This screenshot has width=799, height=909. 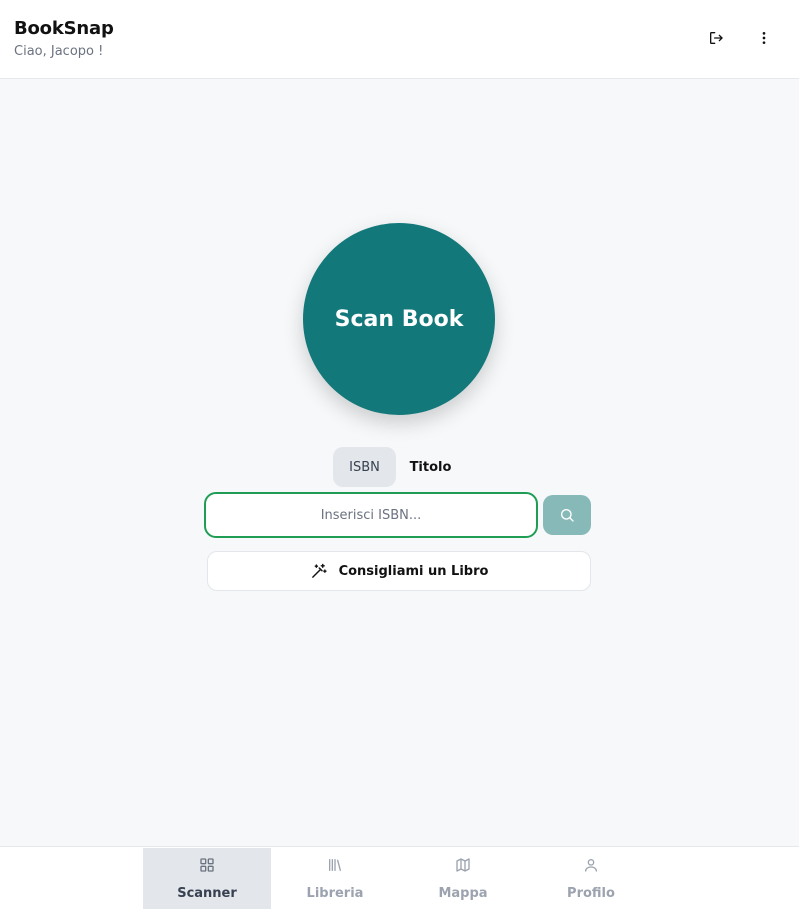 I want to click on greeting-text: Ciao, Jacopo !, so click(x=59, y=51).